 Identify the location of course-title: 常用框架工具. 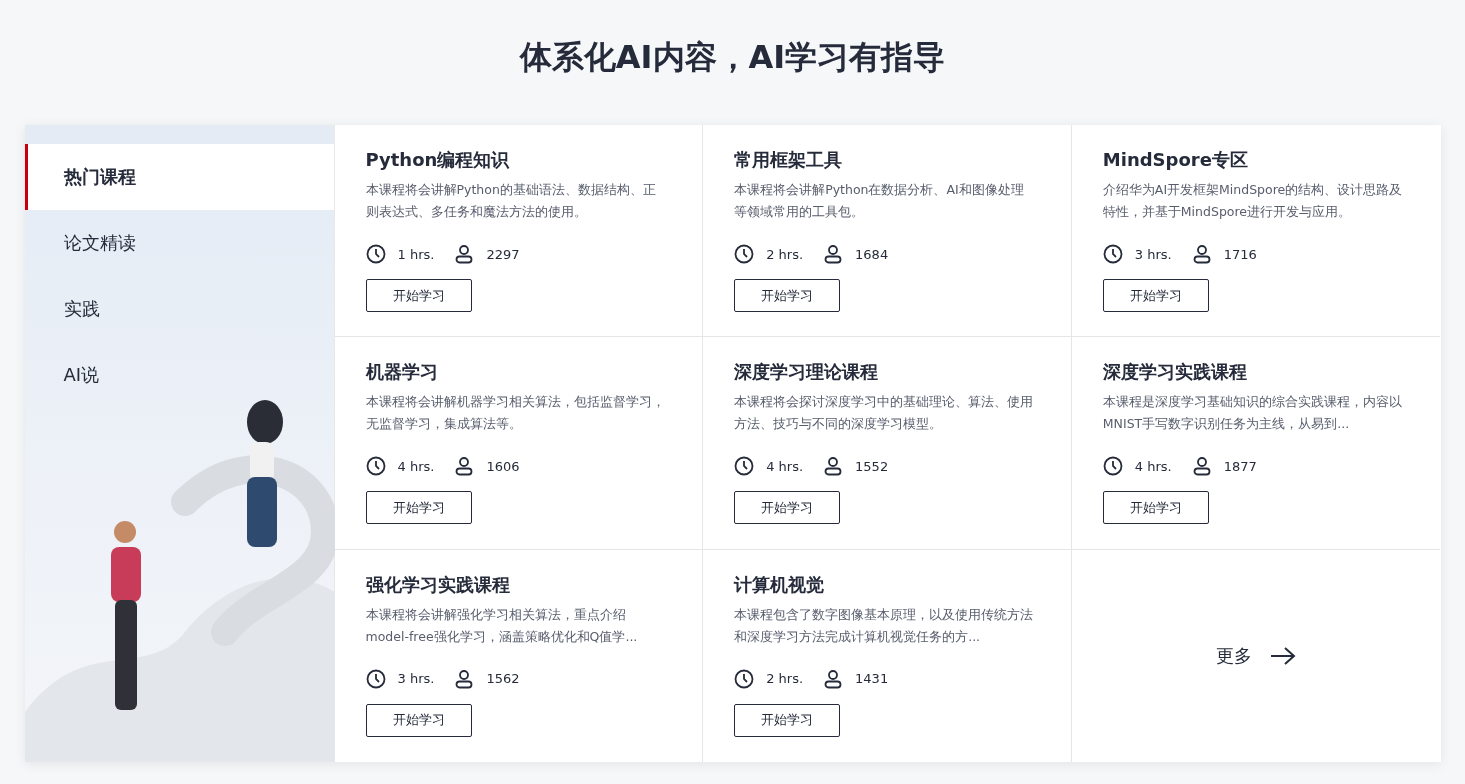
(788, 160).